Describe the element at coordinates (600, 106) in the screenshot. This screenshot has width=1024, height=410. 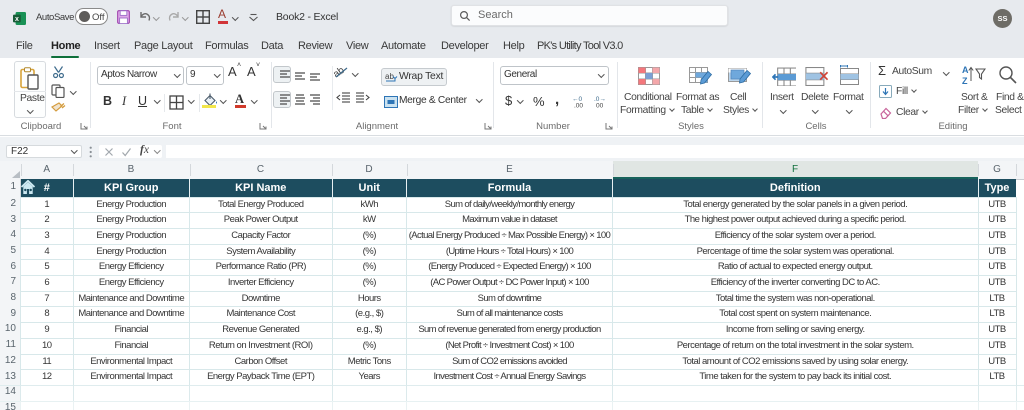
I see `svg-text: 00` at that location.